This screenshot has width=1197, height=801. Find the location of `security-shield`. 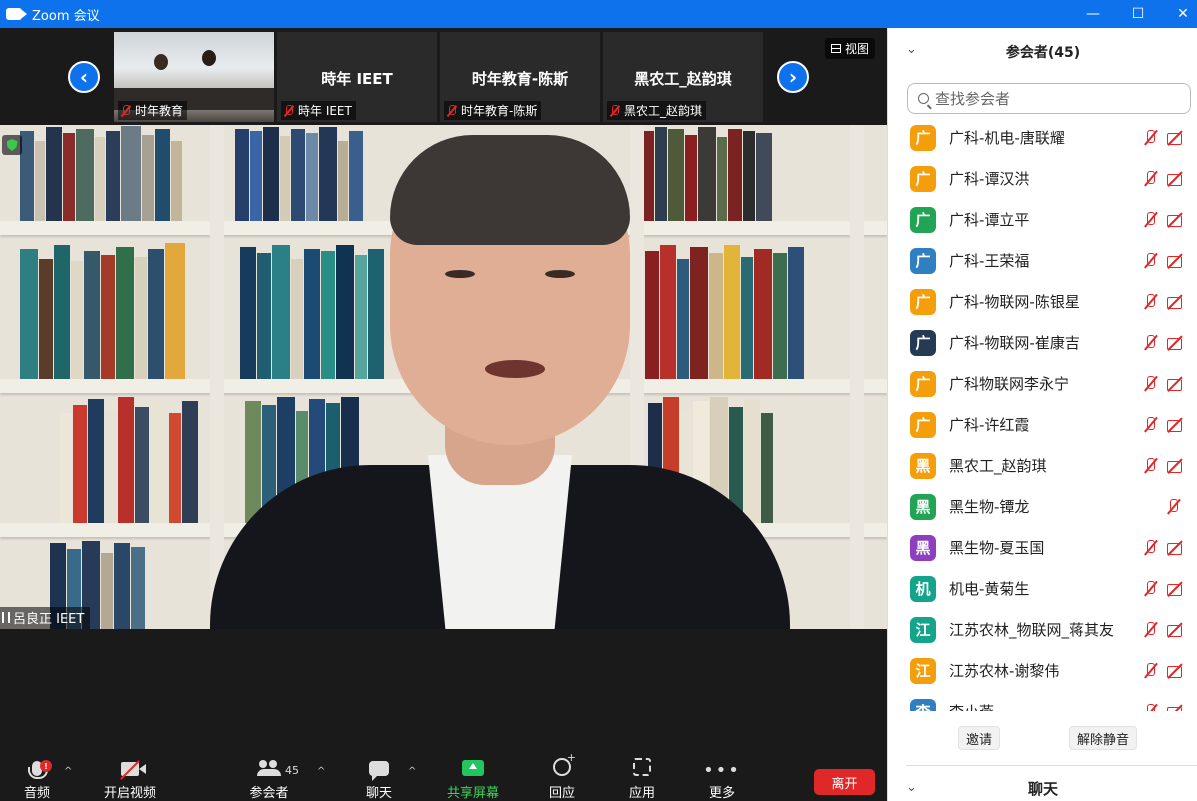

security-shield is located at coordinates (12, 145).